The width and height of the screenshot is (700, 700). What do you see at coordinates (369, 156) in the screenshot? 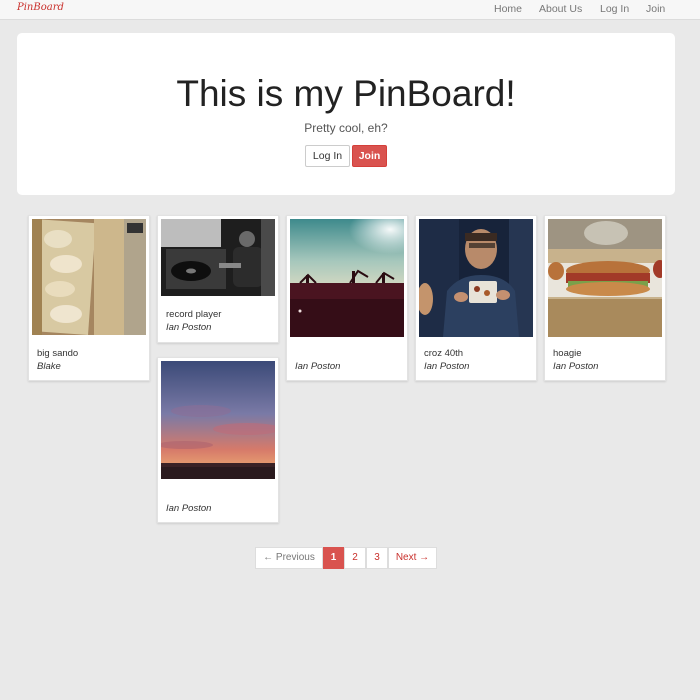
I see `join-button: Join` at bounding box center [369, 156].